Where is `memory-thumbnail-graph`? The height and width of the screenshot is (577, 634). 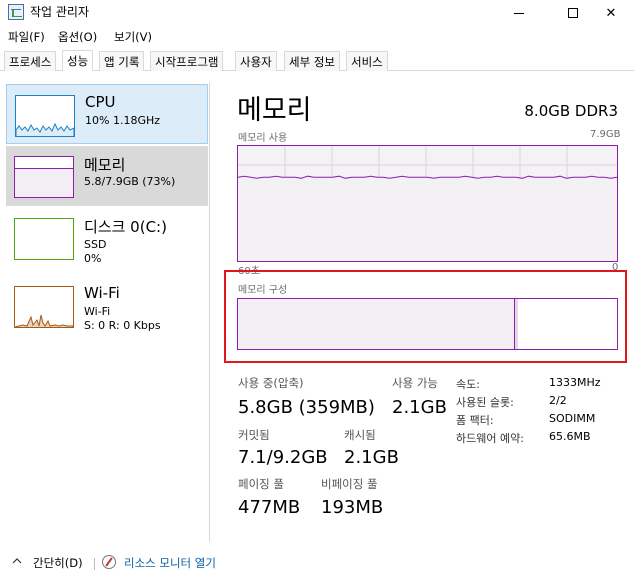
memory-thumbnail-graph is located at coordinates (44, 177).